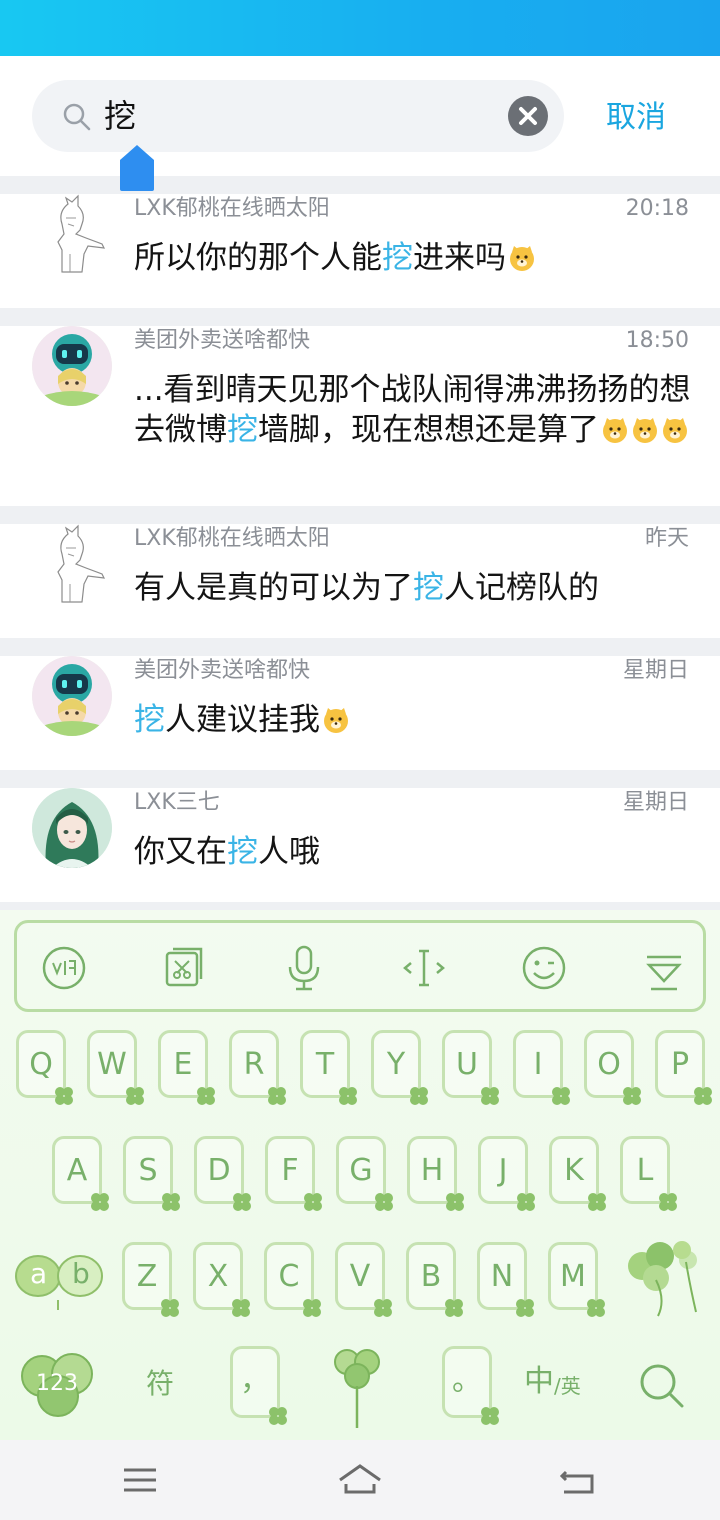  I want to click on message-time: 20:18, so click(657, 208).